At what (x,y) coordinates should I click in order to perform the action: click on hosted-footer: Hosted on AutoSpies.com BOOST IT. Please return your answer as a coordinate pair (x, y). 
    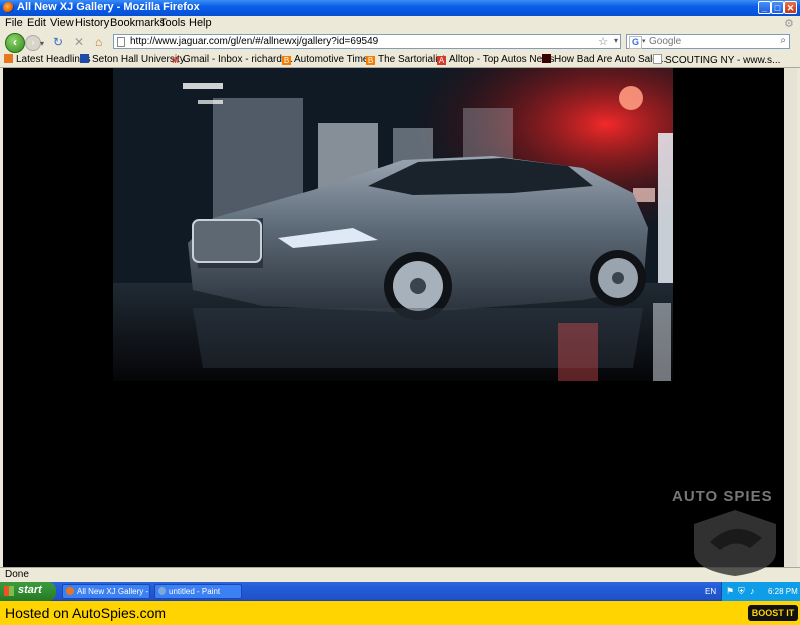
    Looking at the image, I should click on (400, 613).